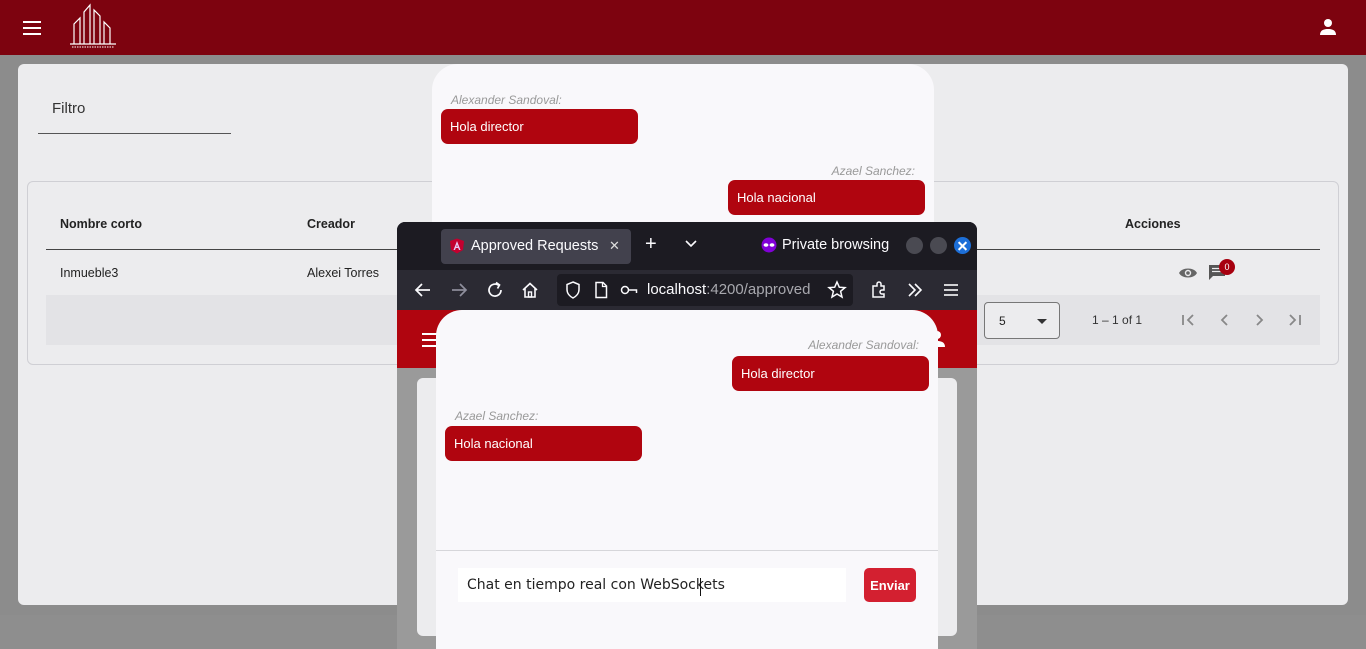  What do you see at coordinates (1188, 320) in the screenshot?
I see `first-page-icon` at bounding box center [1188, 320].